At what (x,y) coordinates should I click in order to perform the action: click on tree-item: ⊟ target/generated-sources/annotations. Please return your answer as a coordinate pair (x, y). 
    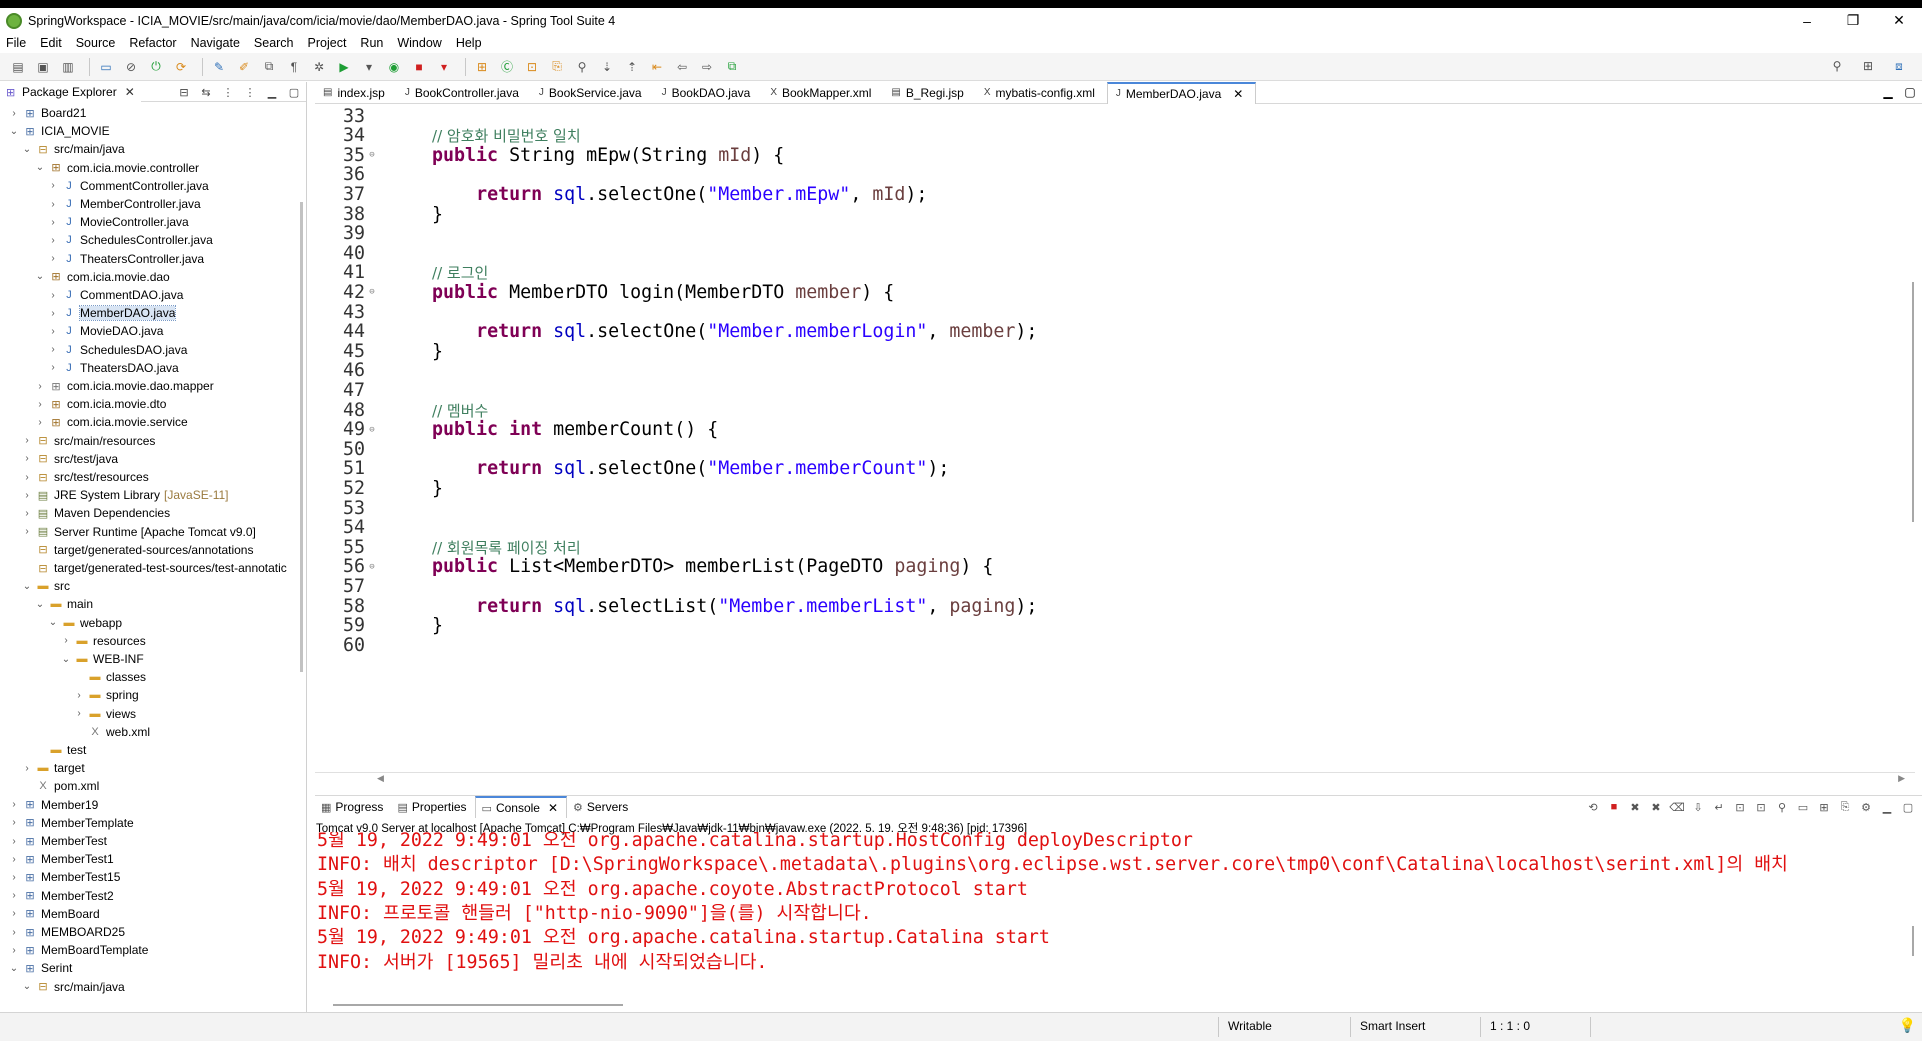
    Looking at the image, I should click on (137, 550).